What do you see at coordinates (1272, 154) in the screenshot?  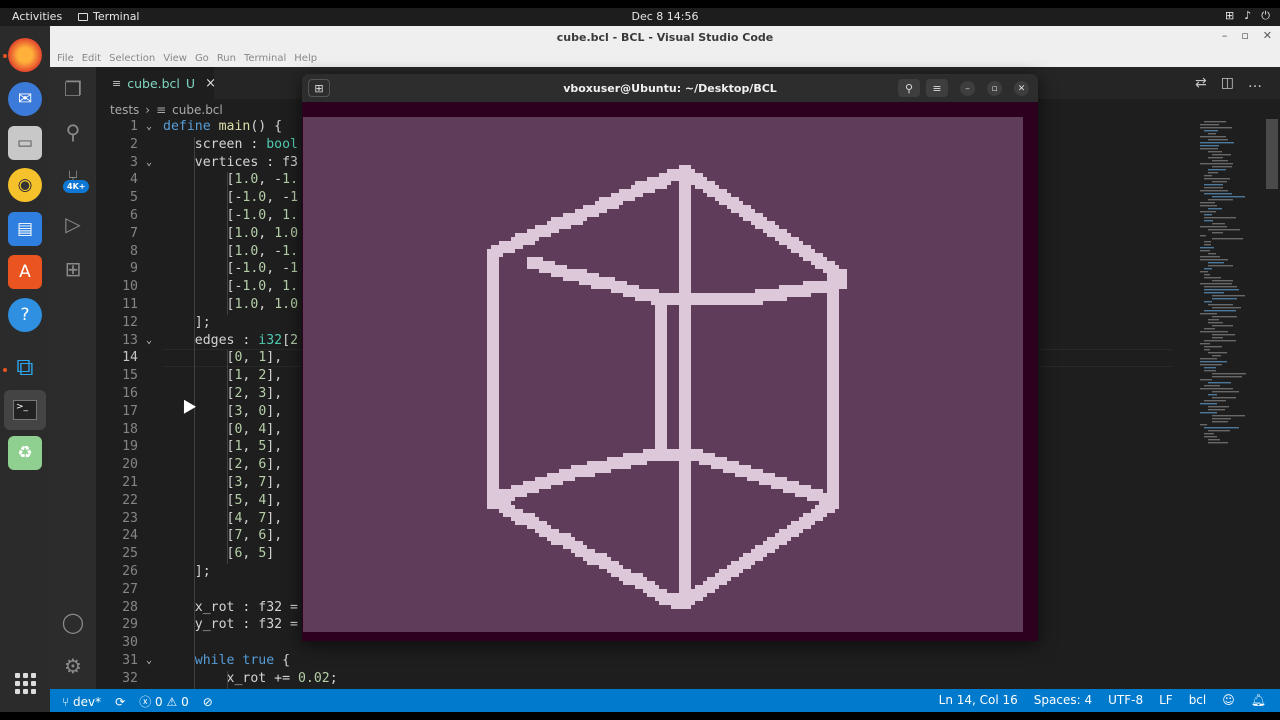 I see `editor-scrollbar` at bounding box center [1272, 154].